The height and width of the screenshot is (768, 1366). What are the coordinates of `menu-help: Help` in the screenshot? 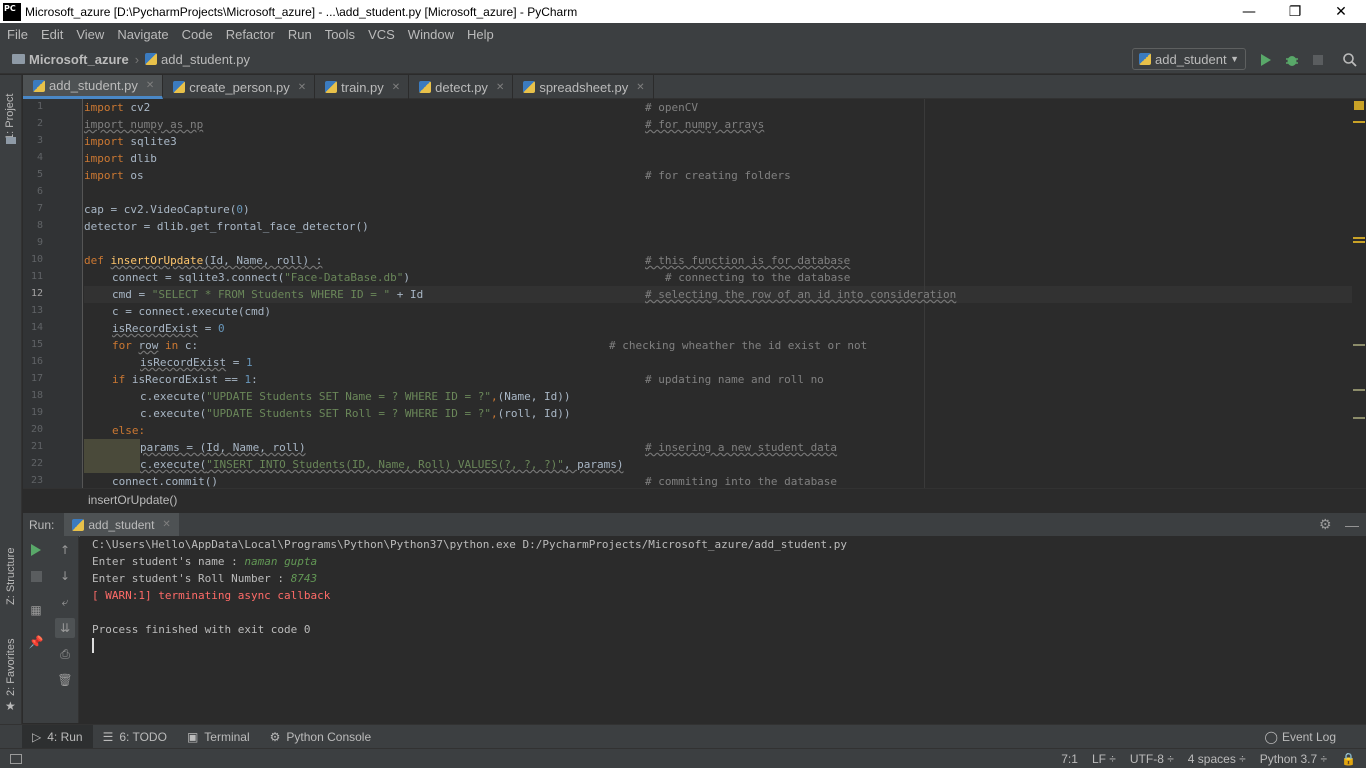 It's located at (480, 34).